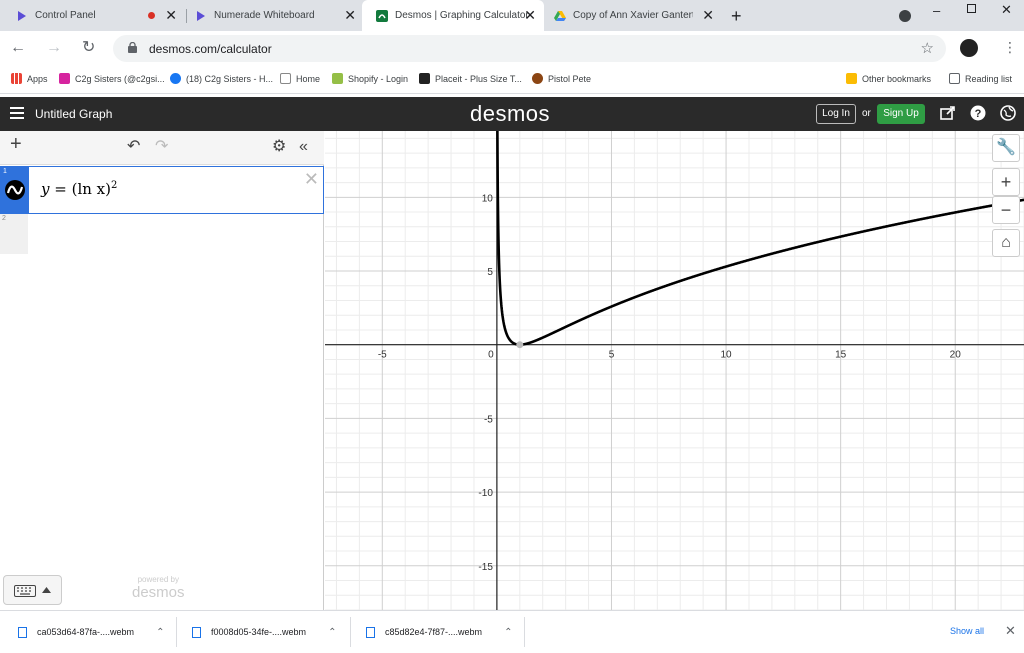 The width and height of the screenshot is (1024, 653). What do you see at coordinates (1006, 10) in the screenshot?
I see `close-window-icon: ✕` at bounding box center [1006, 10].